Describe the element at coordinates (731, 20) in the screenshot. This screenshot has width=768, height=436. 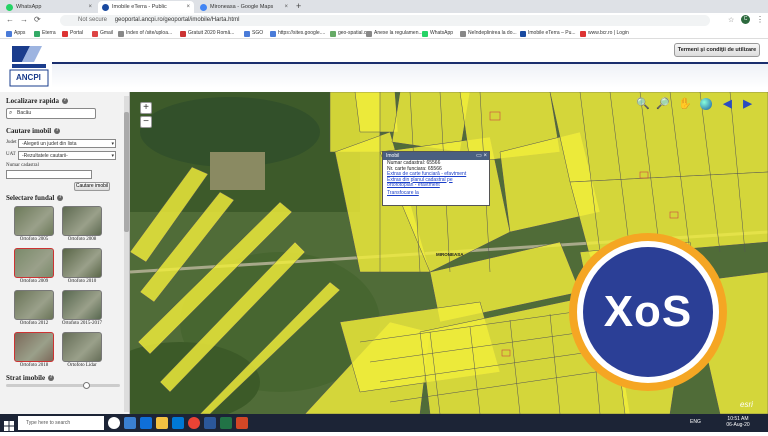
I see `star-icon: ☆` at that location.